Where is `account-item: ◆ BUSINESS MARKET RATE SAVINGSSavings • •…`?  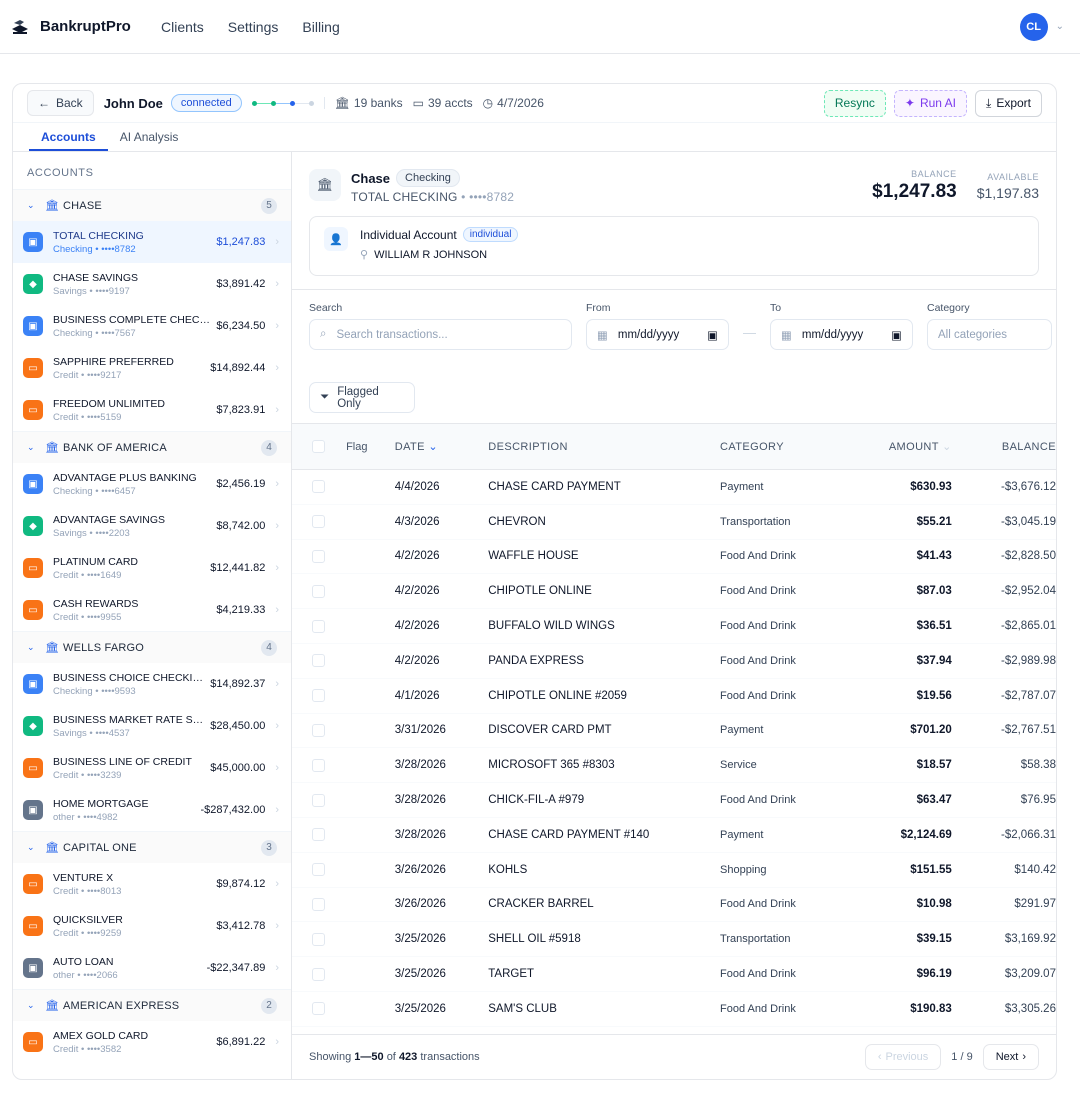
account-item: ◆ BUSINESS MARKET RATE SAVINGSSavings • •… is located at coordinates (152, 726).